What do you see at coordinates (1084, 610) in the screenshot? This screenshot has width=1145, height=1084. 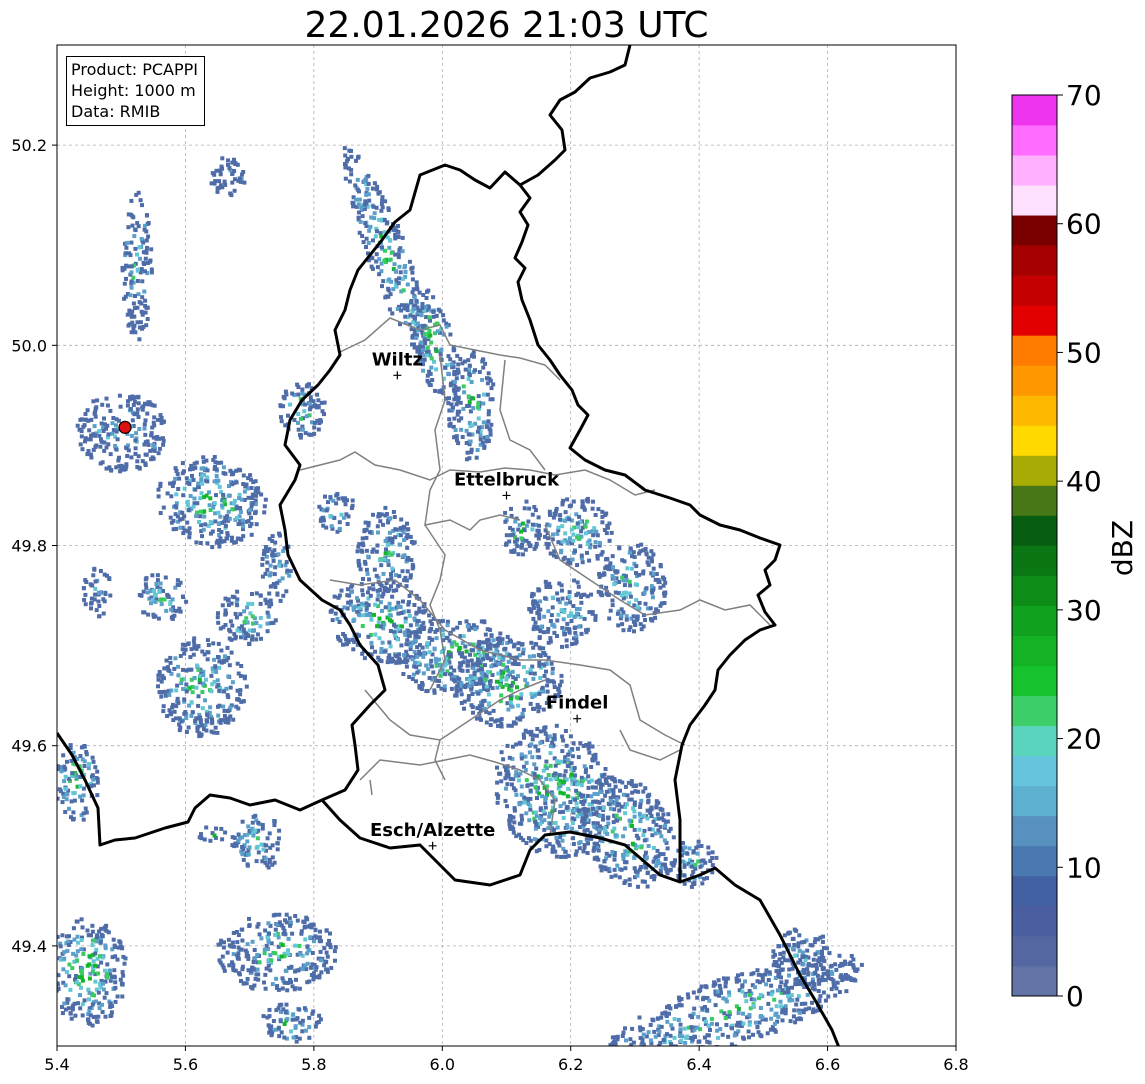 I see `colorbar-tick-label: 30` at bounding box center [1084, 610].